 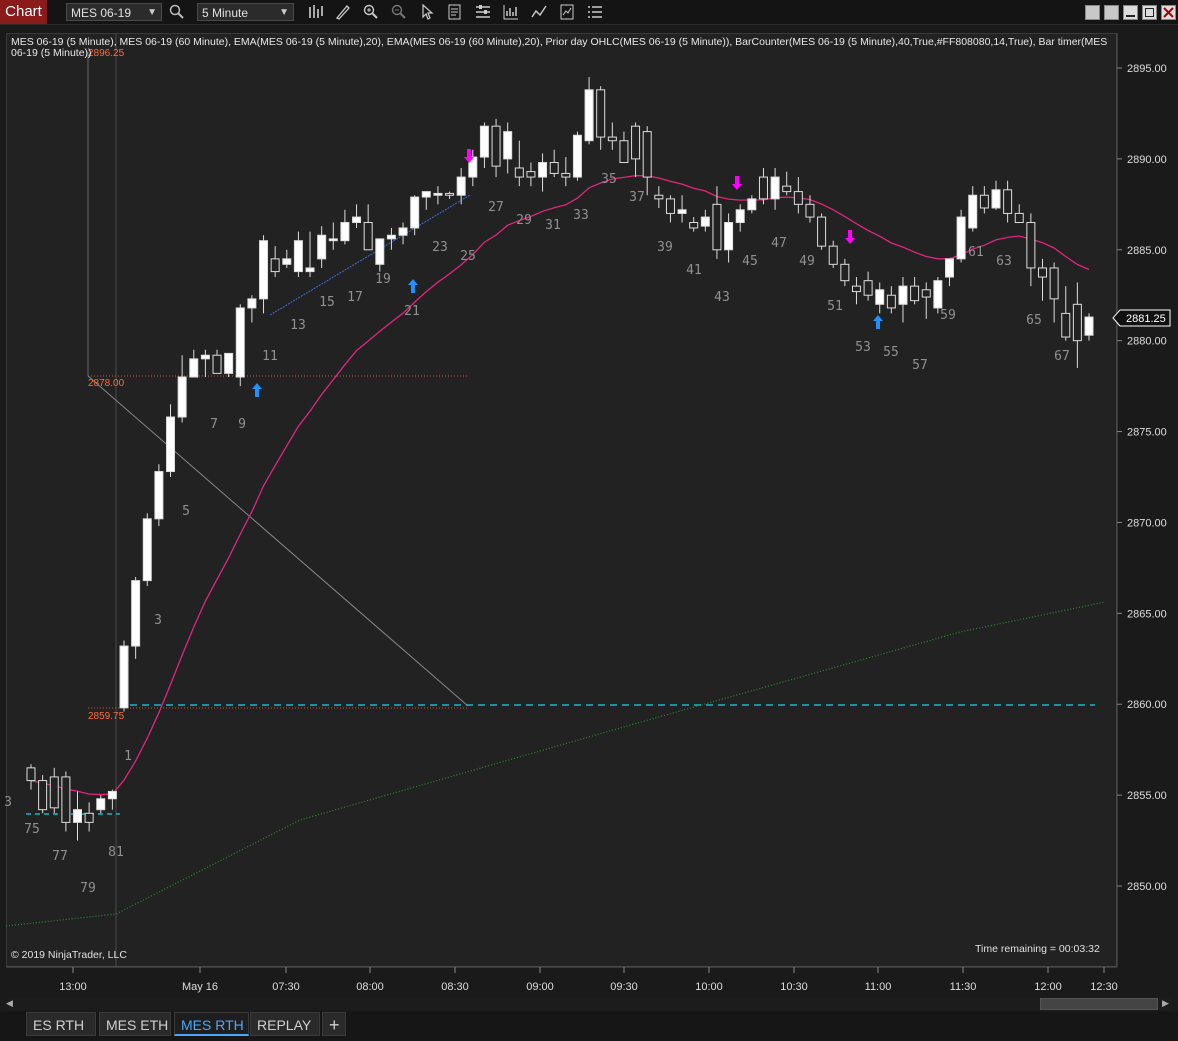 What do you see at coordinates (285, 1024) in the screenshot?
I see `tab-replay: REPLAY` at bounding box center [285, 1024].